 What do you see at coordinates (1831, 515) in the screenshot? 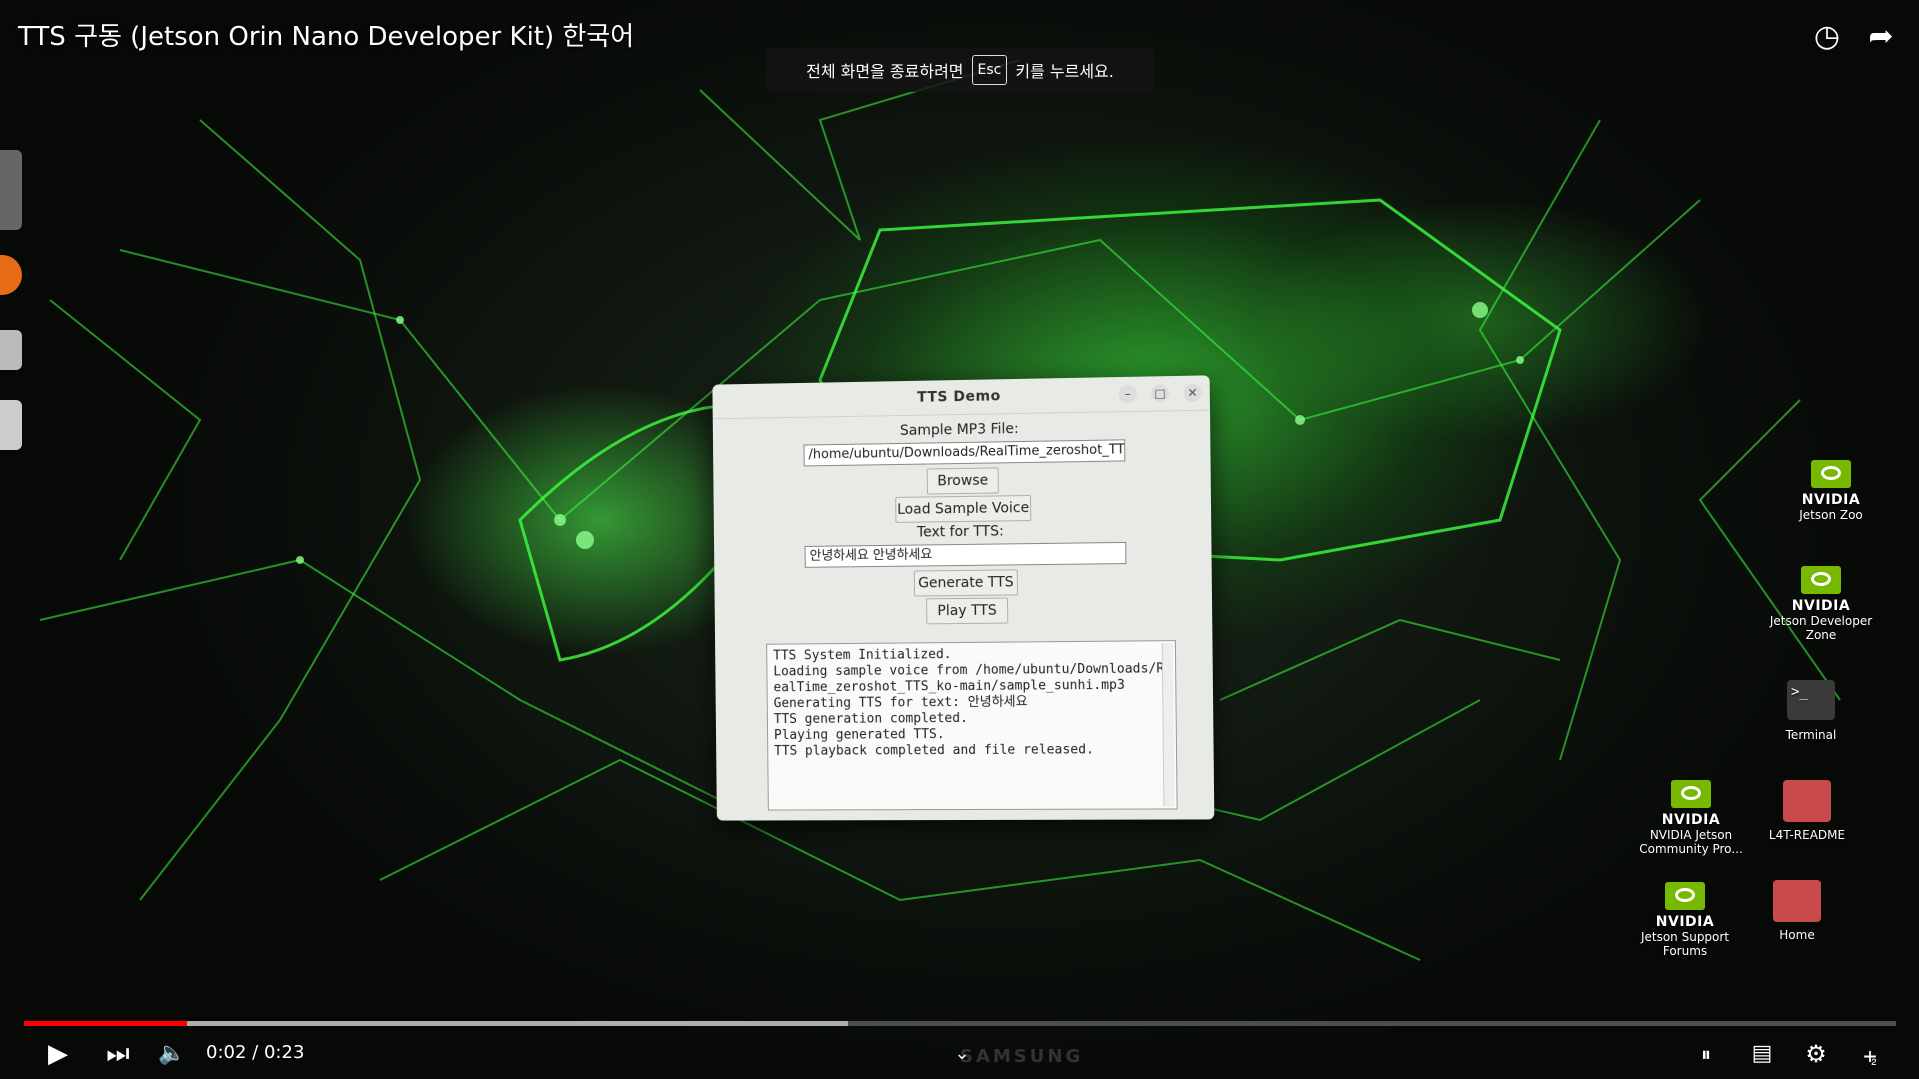
I see `icon-label: Jetson Zoo` at bounding box center [1831, 515].